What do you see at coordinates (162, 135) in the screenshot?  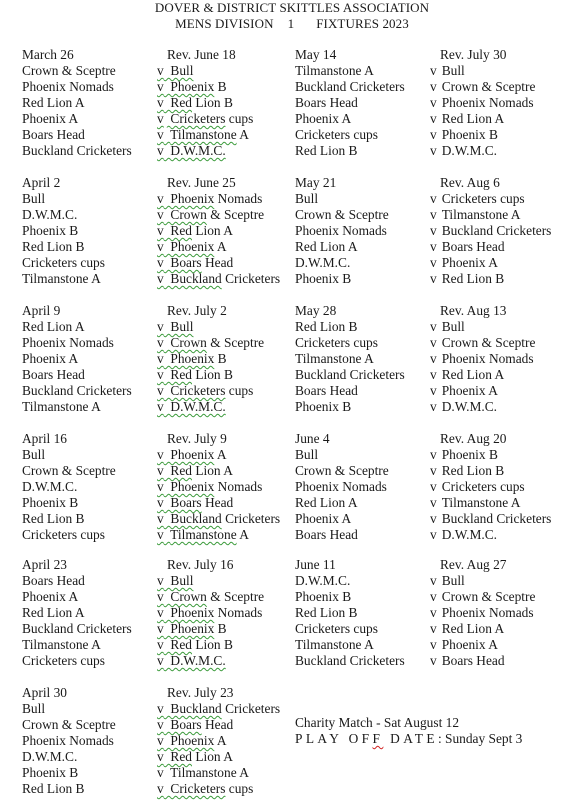 I see `fixture-row: Boars Head v Tilmanstone A` at bounding box center [162, 135].